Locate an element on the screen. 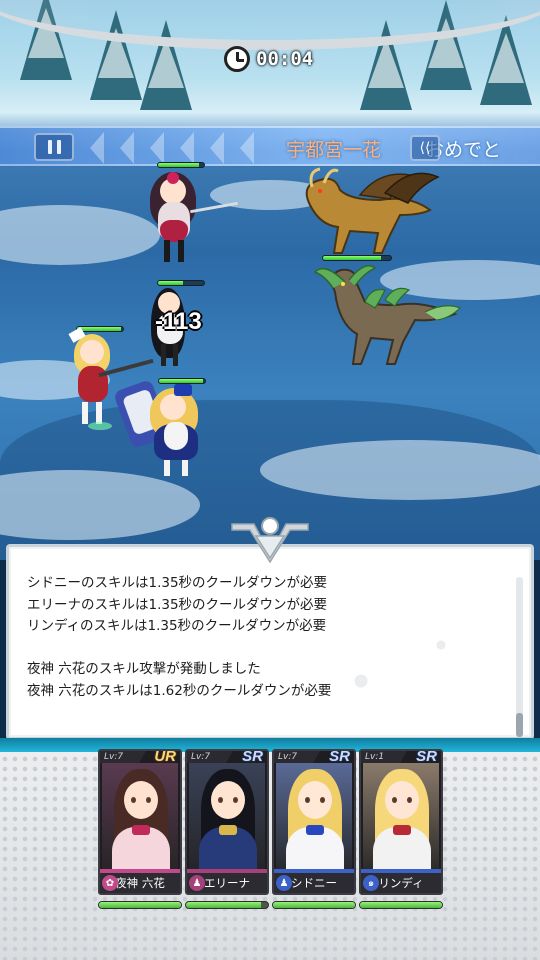 Image resolution: width=540 pixels, height=960 pixels. battle-timer: 00:04 is located at coordinates (270, 59).